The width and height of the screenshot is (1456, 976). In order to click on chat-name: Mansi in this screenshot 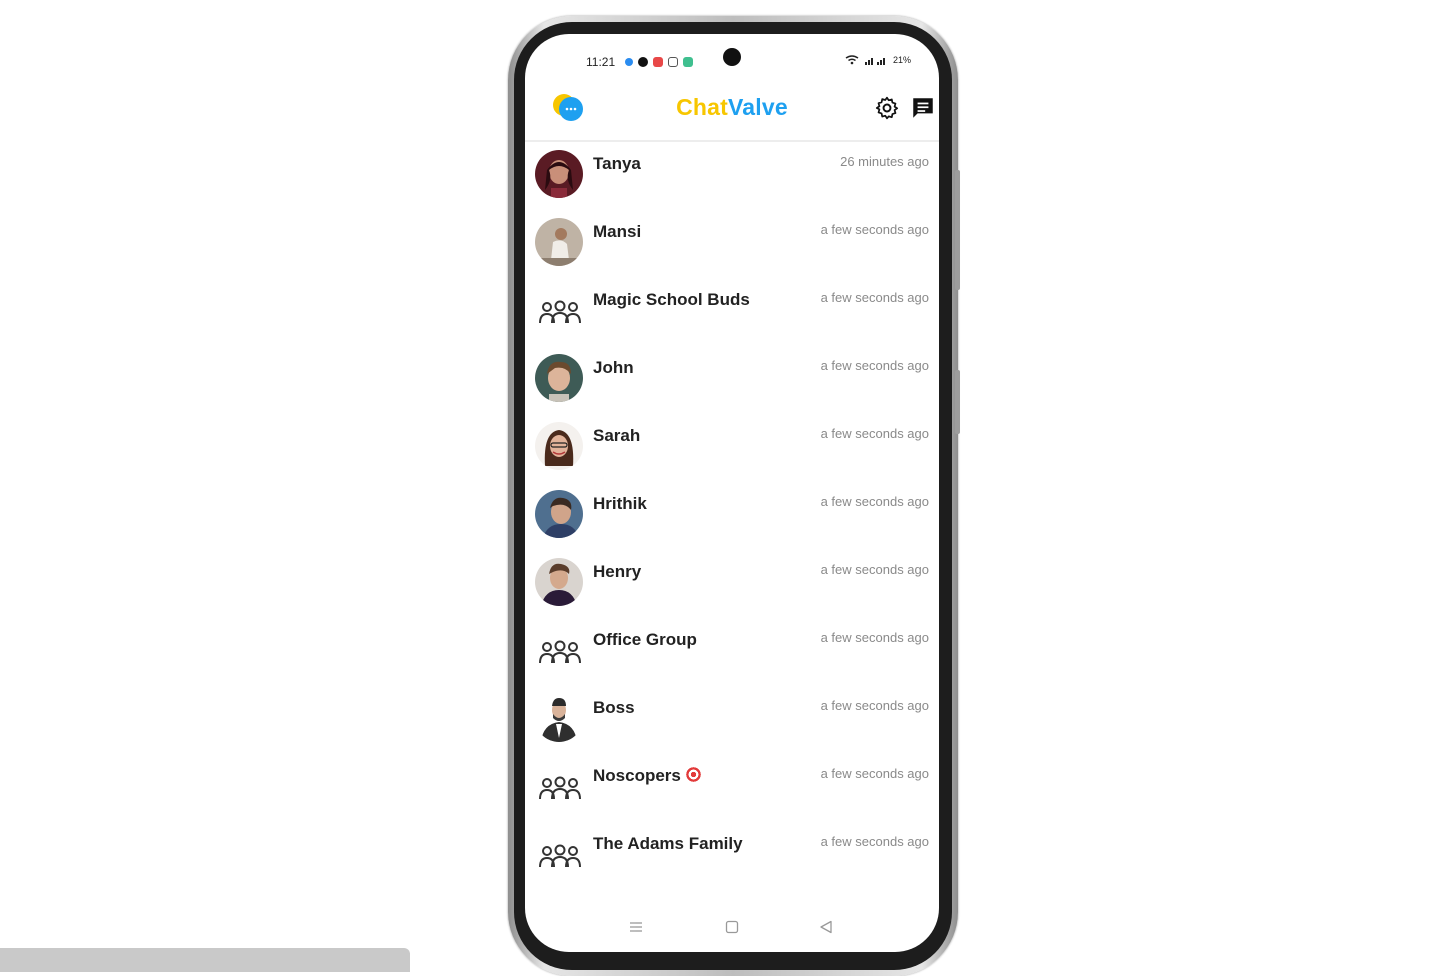, I will do `click(617, 231)`.